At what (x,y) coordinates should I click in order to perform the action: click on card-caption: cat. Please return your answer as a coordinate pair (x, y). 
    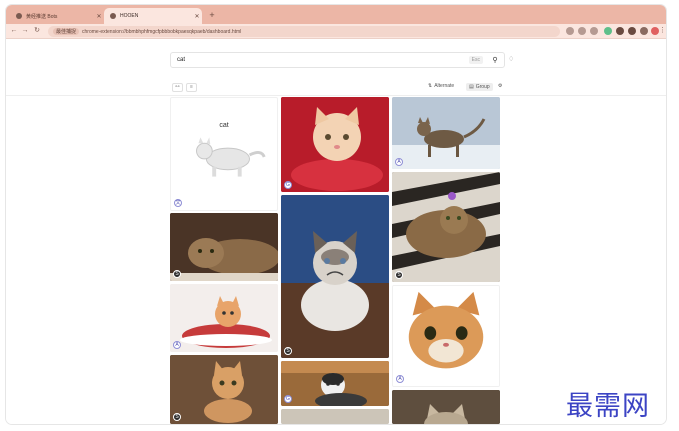
    Looking at the image, I should click on (224, 125).